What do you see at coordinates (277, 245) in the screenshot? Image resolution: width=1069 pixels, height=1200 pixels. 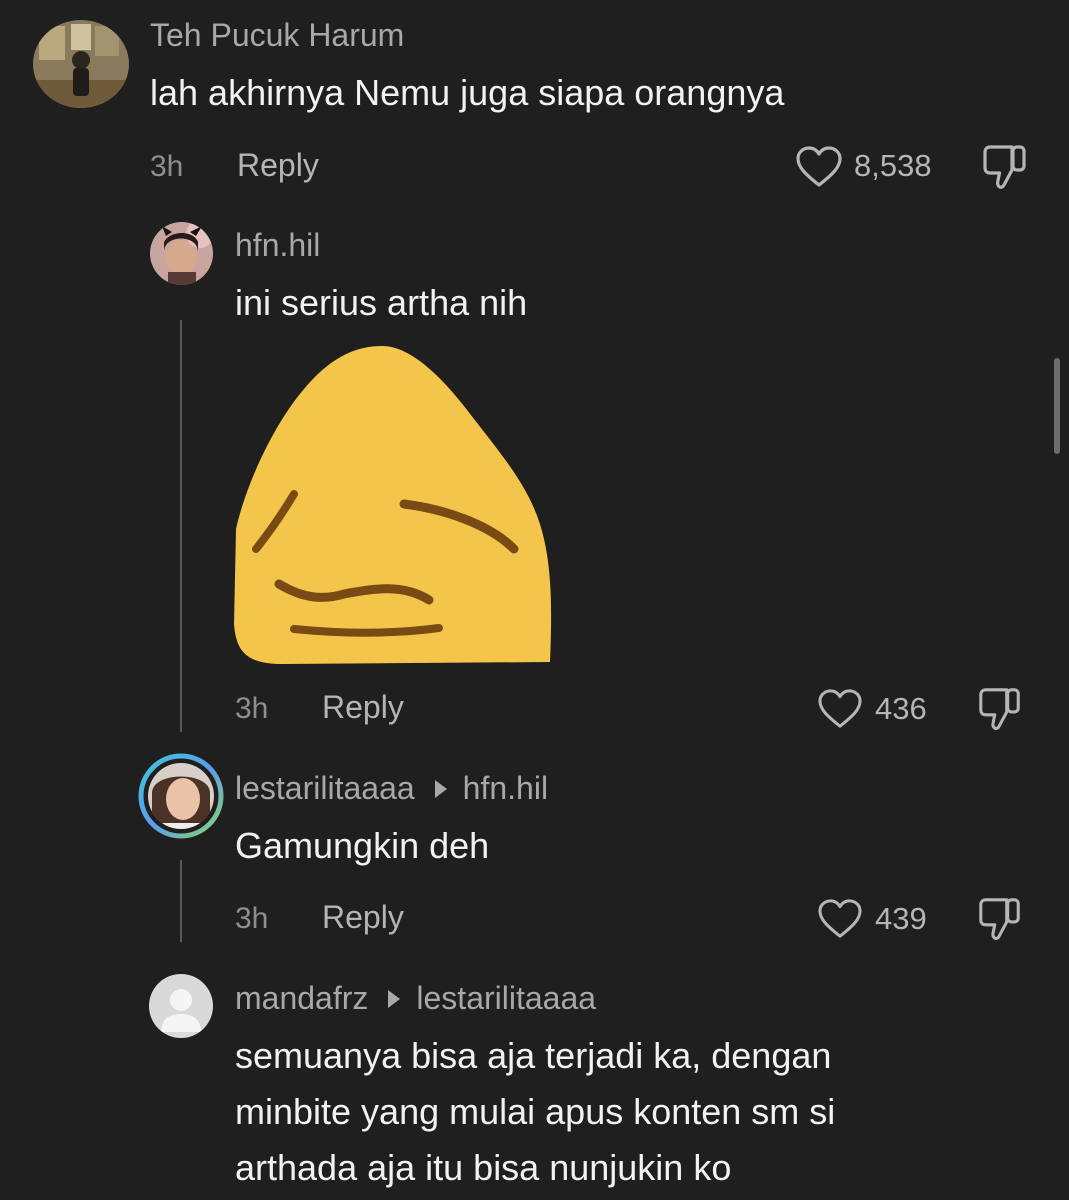 I see `comment-username: hfn.hil` at bounding box center [277, 245].